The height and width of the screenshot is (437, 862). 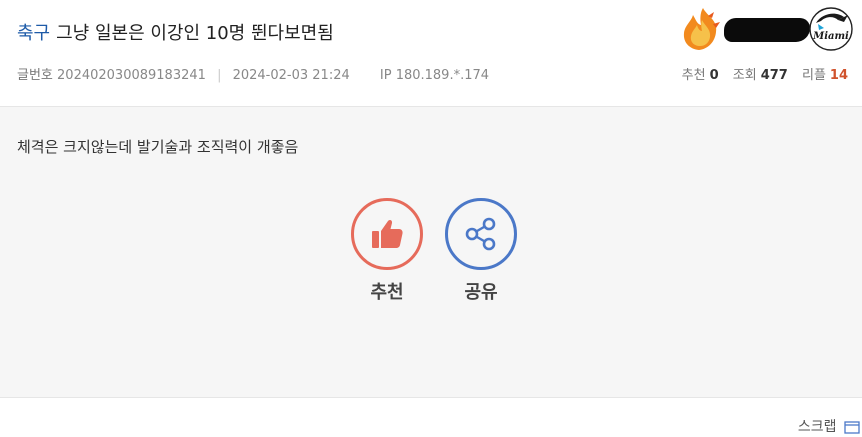 What do you see at coordinates (744, 75) in the screenshot?
I see `view-count-label: 조회` at bounding box center [744, 75].